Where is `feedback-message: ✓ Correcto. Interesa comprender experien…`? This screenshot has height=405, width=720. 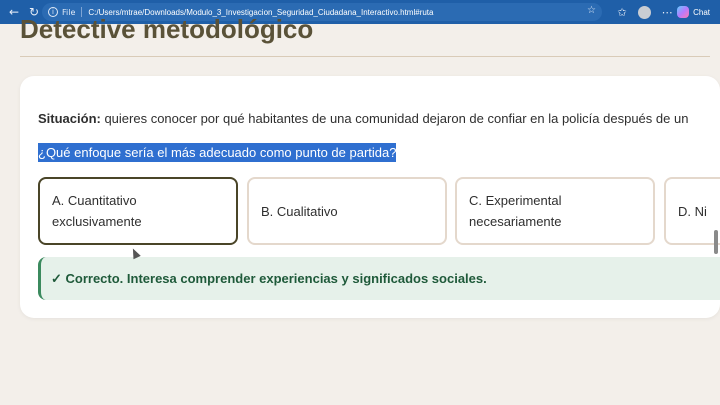
feedback-message: ✓ Correcto. Interesa comprender experien… is located at coordinates (379, 278).